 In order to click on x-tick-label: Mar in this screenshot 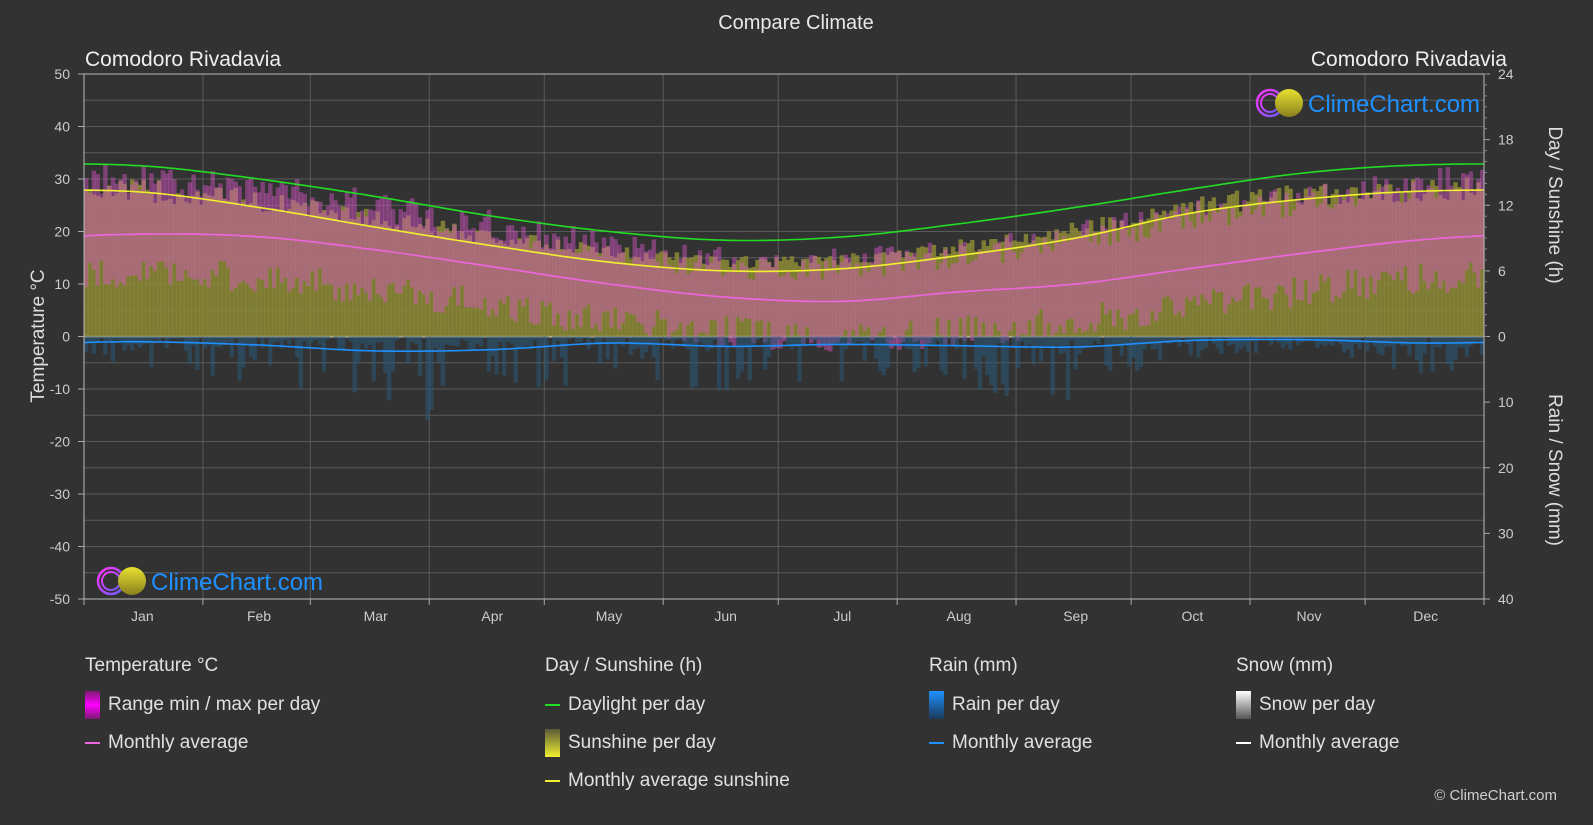, I will do `click(376, 616)`.